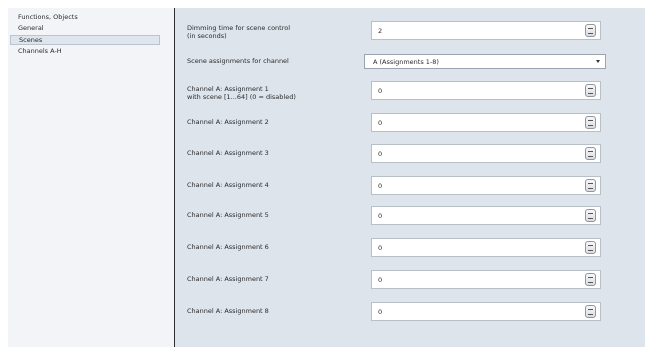 Image resolution: width=653 pixels, height=347 pixels. Describe the element at coordinates (380, 280) in the screenshot. I see `assignment-7-value: 0` at that location.